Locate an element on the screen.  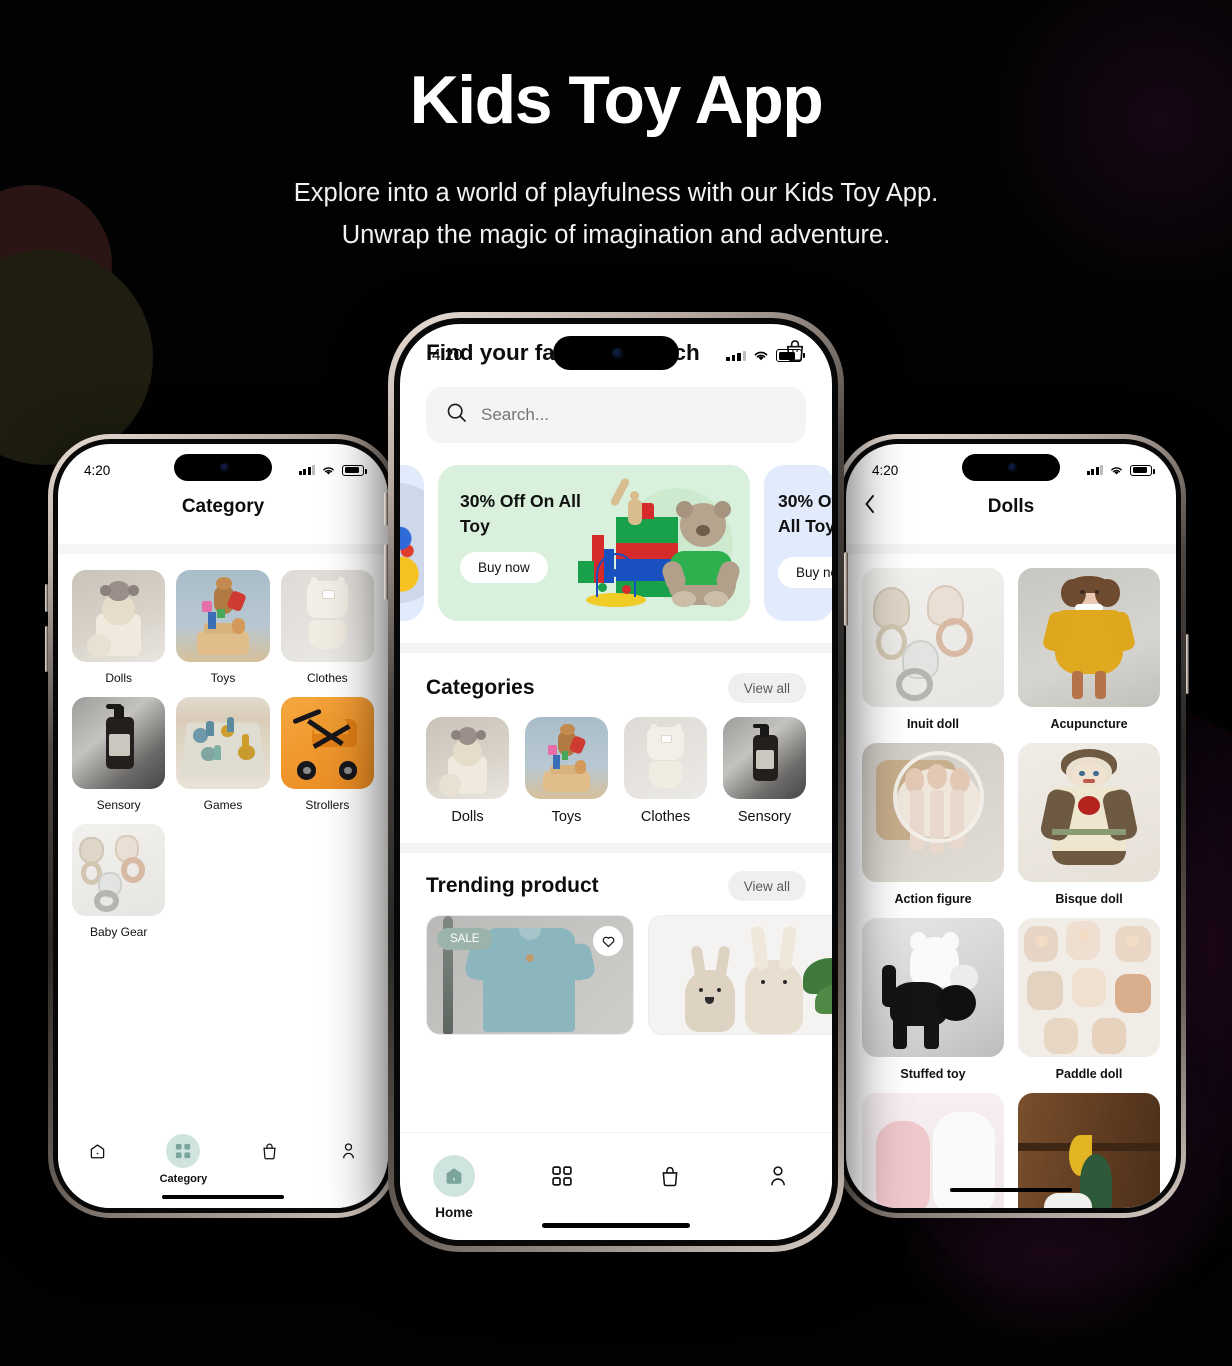
product-image-fabric-dolls-in-basket is located at coordinates (933, 812).